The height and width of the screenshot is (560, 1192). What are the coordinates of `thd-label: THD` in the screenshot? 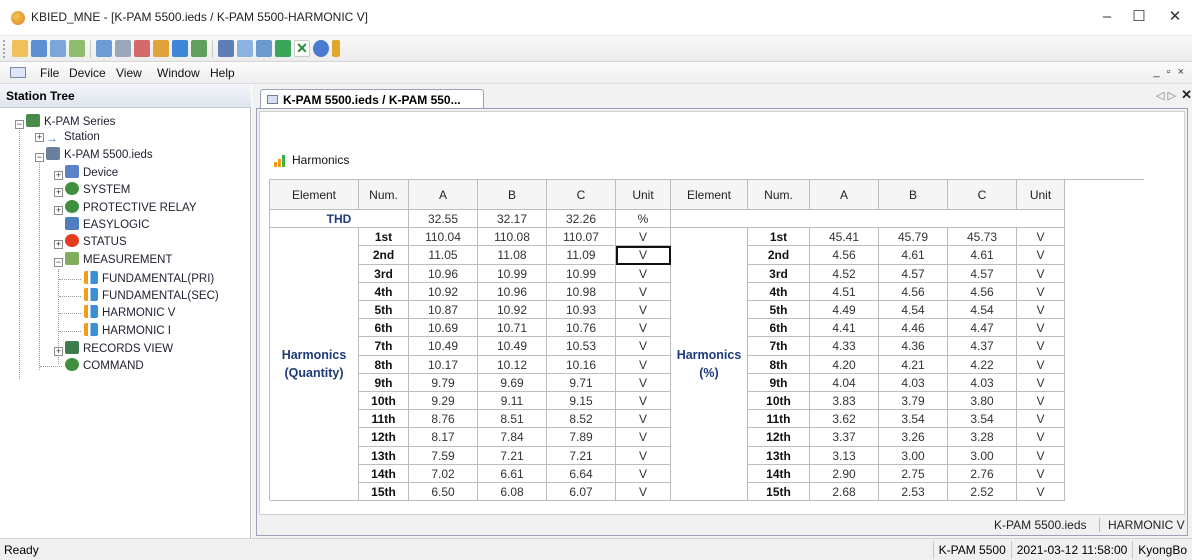 It's located at (339, 219).